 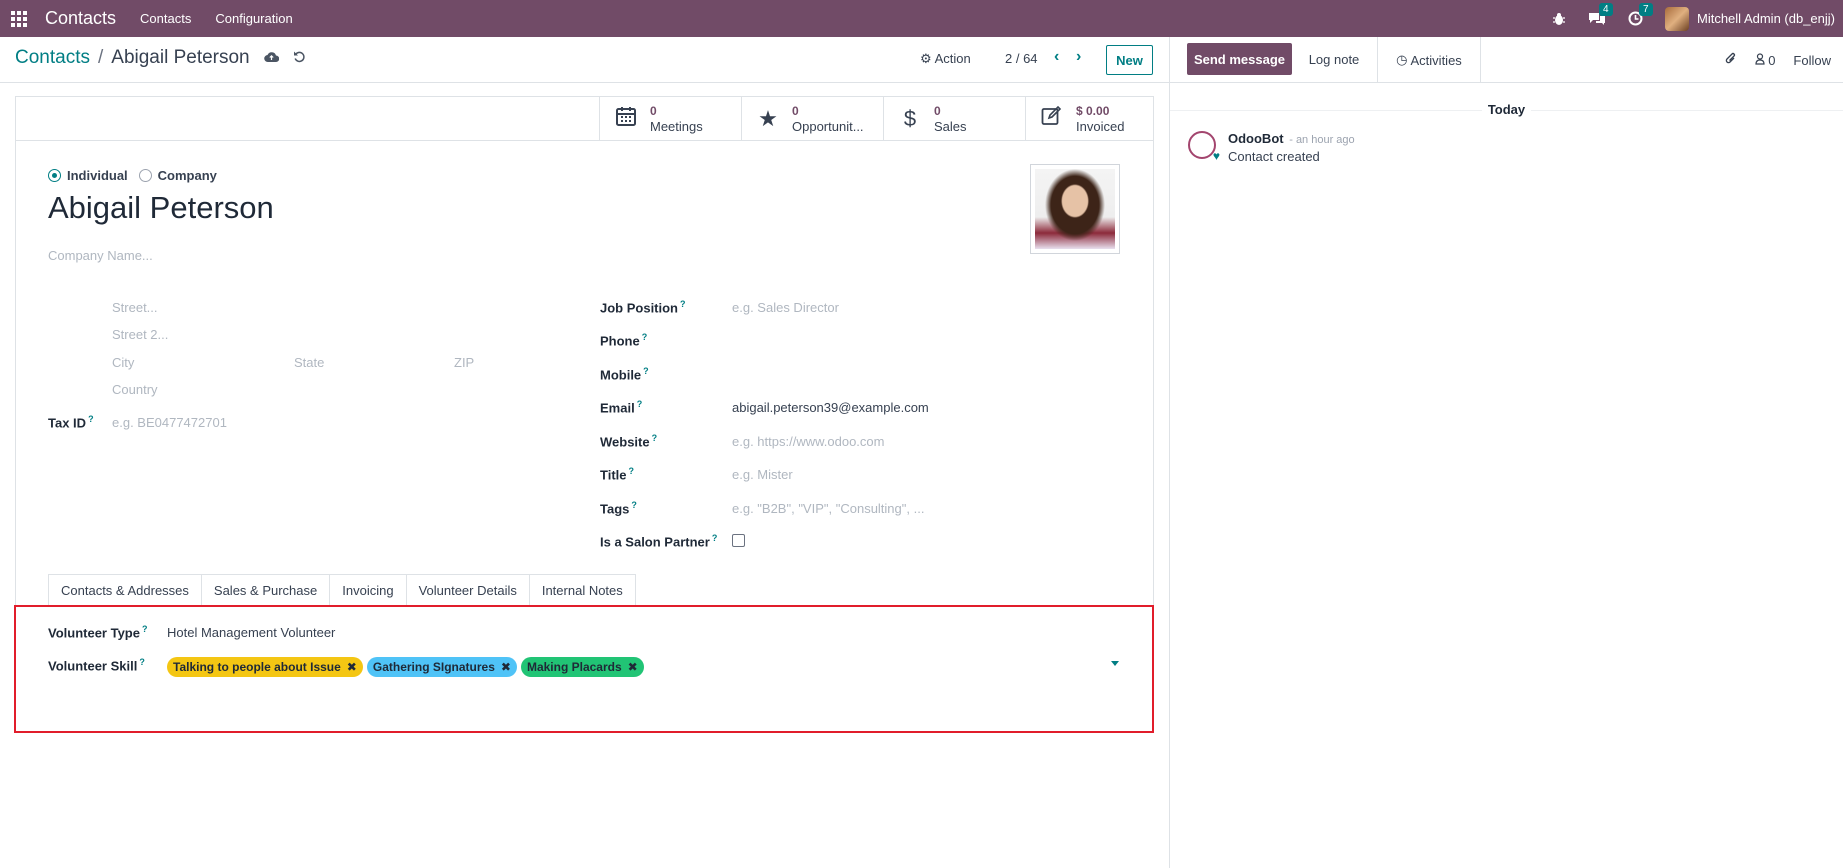 What do you see at coordinates (1559, 19) in the screenshot?
I see `debug-bug-icon` at bounding box center [1559, 19].